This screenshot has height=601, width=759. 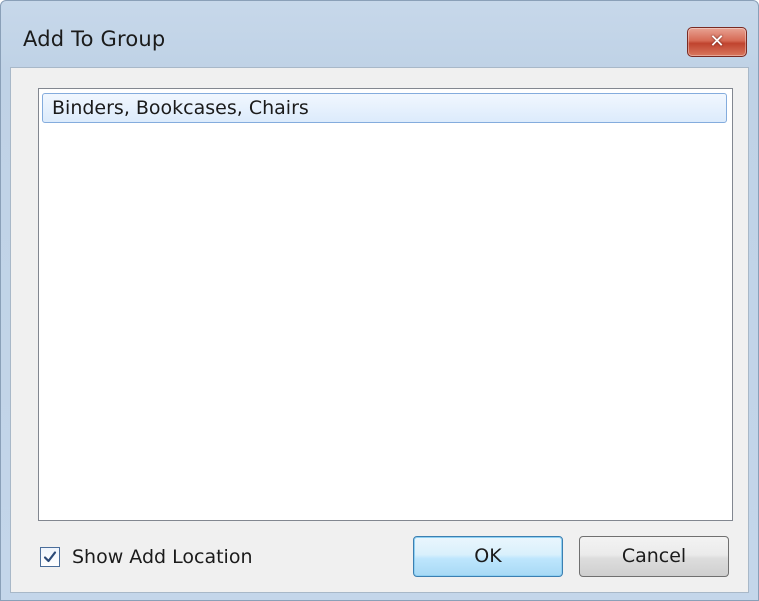 I want to click on close-button: ✕, so click(x=717, y=42).